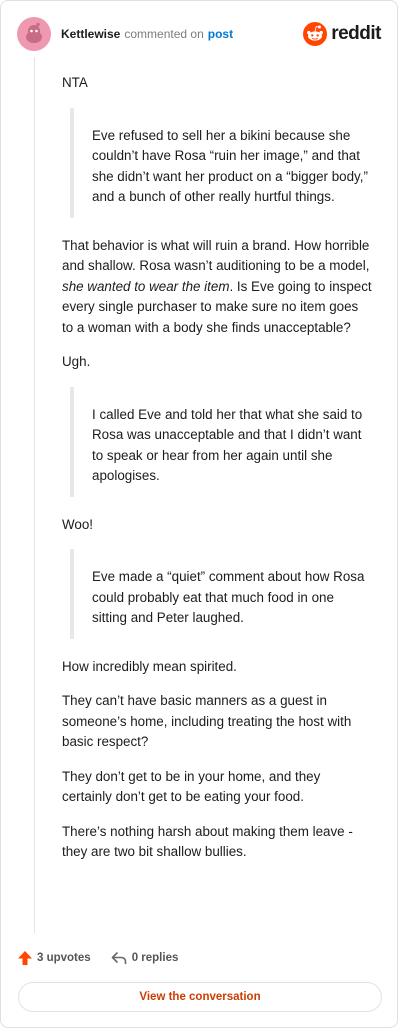 The width and height of the screenshot is (400, 1030). I want to click on reddit-snoo-icon, so click(315, 34).